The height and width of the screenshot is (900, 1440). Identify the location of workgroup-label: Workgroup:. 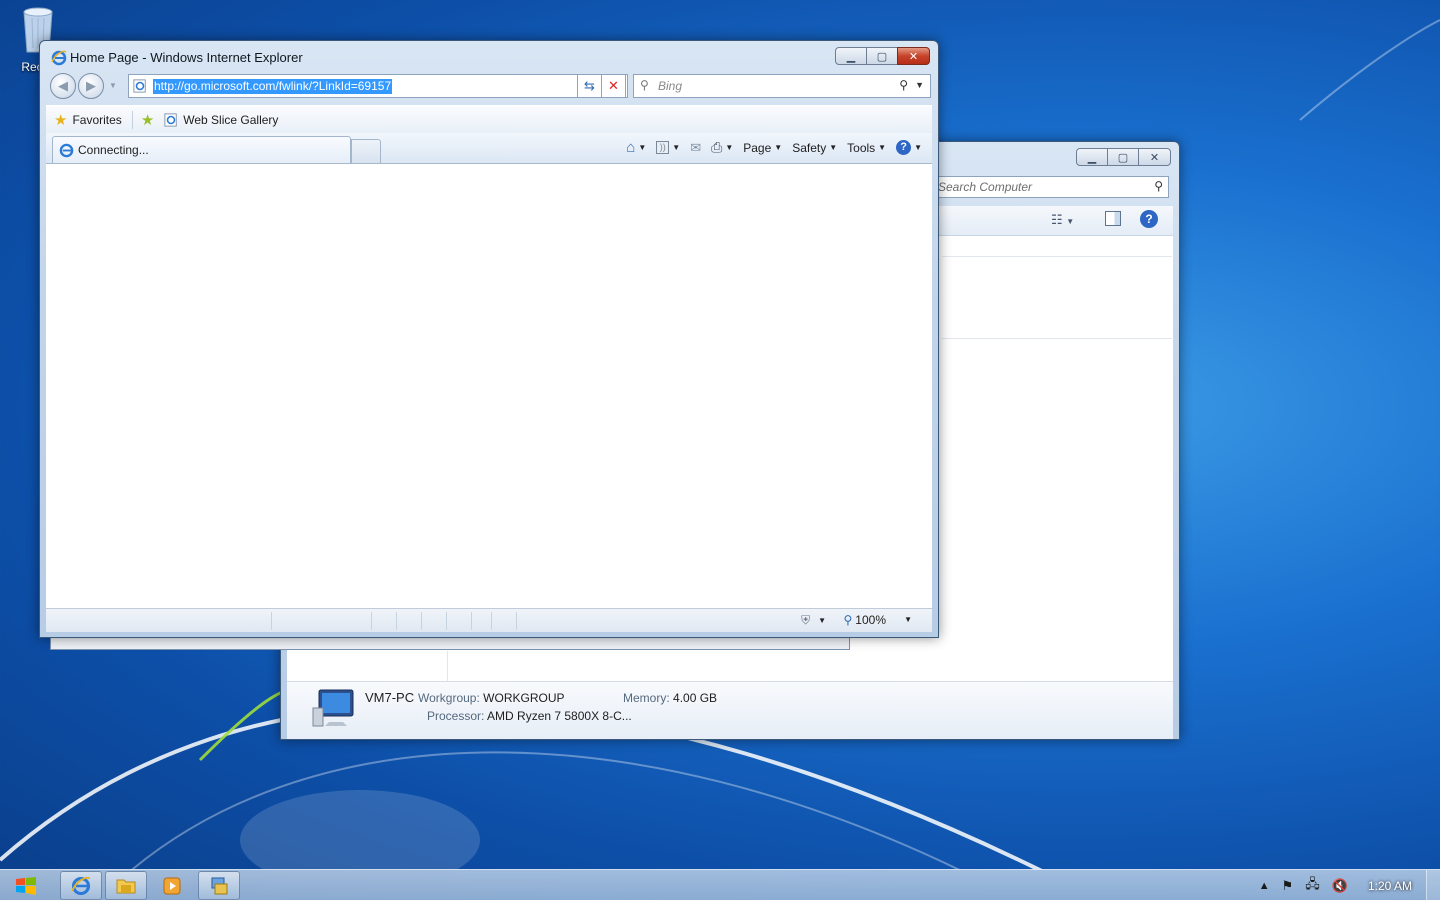
(449, 698).